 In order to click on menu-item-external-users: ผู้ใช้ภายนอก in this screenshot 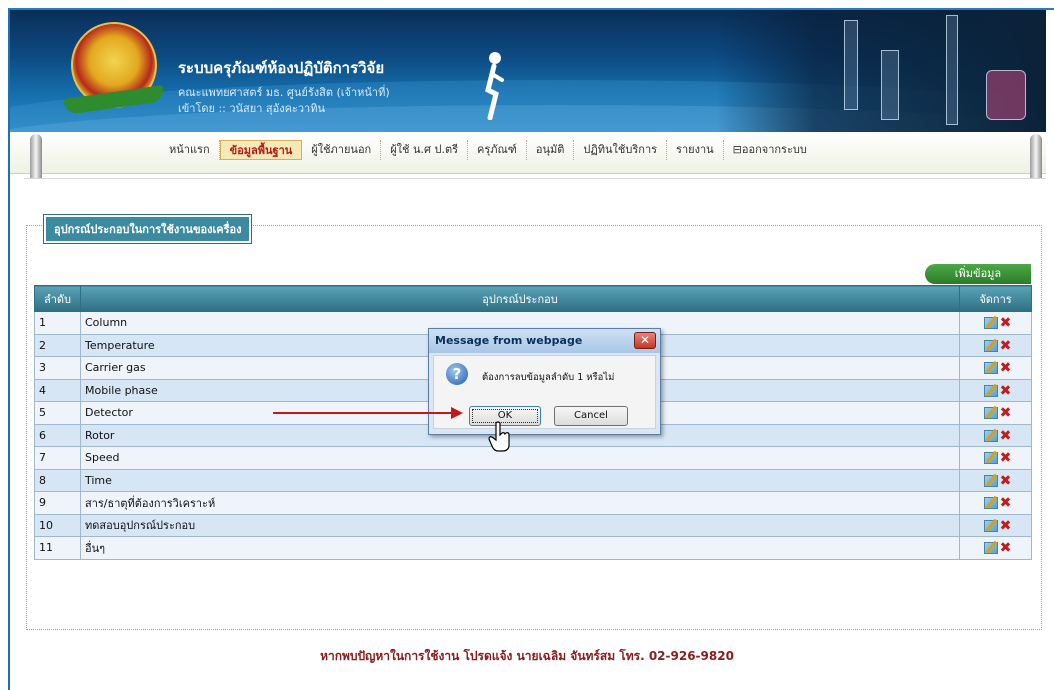, I will do `click(342, 150)`.